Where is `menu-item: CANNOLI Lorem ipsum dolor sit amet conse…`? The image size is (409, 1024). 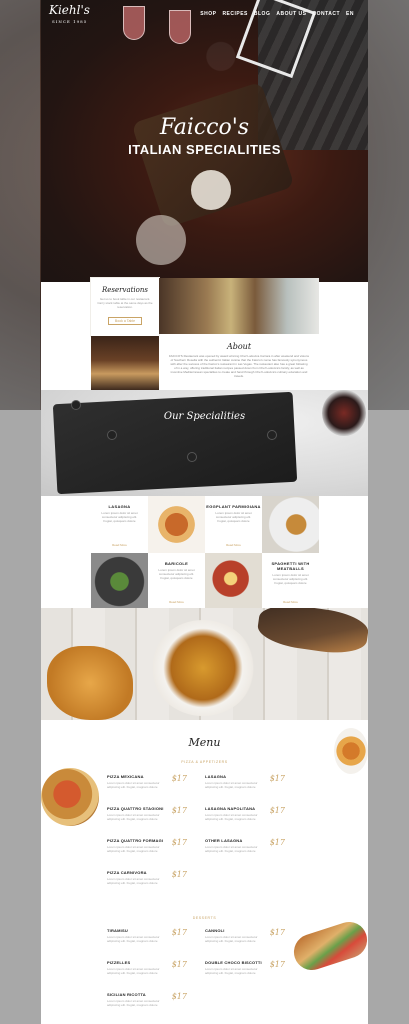
menu-item: CANNOLI Lorem ipsum dolor sit amet conse… is located at coordinates (245, 936).